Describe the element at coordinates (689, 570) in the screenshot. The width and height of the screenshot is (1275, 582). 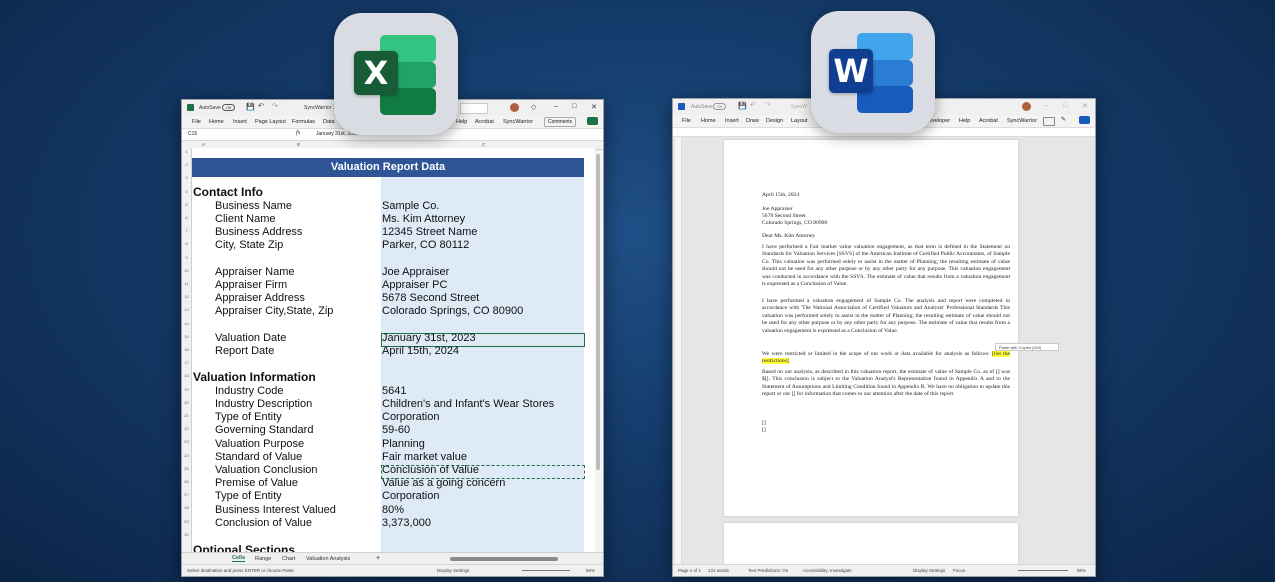
I see `page-count: Page 1 of 1` at that location.